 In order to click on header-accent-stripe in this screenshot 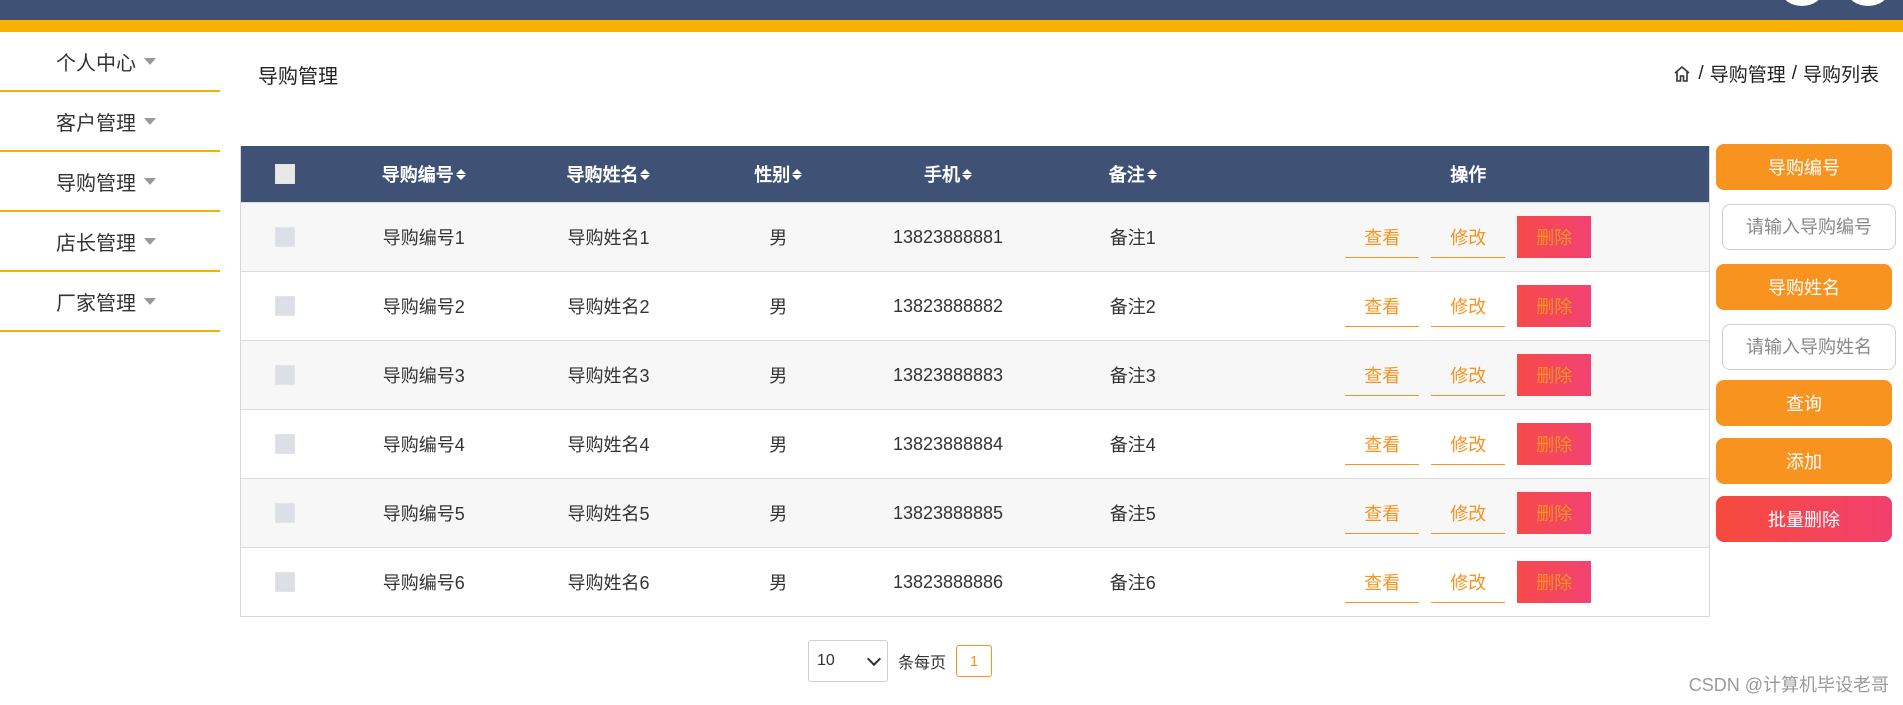, I will do `click(951, 26)`.